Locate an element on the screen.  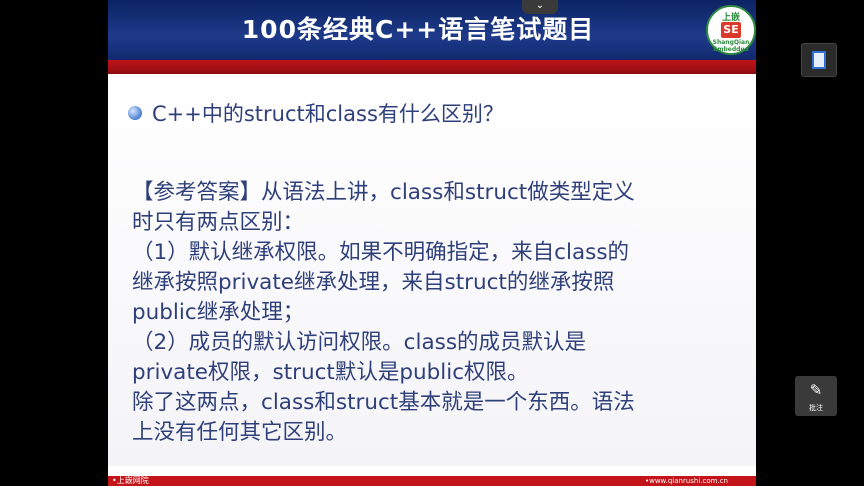
slide-title: 100条经典C++语言笔试题目 is located at coordinates (418, 29).